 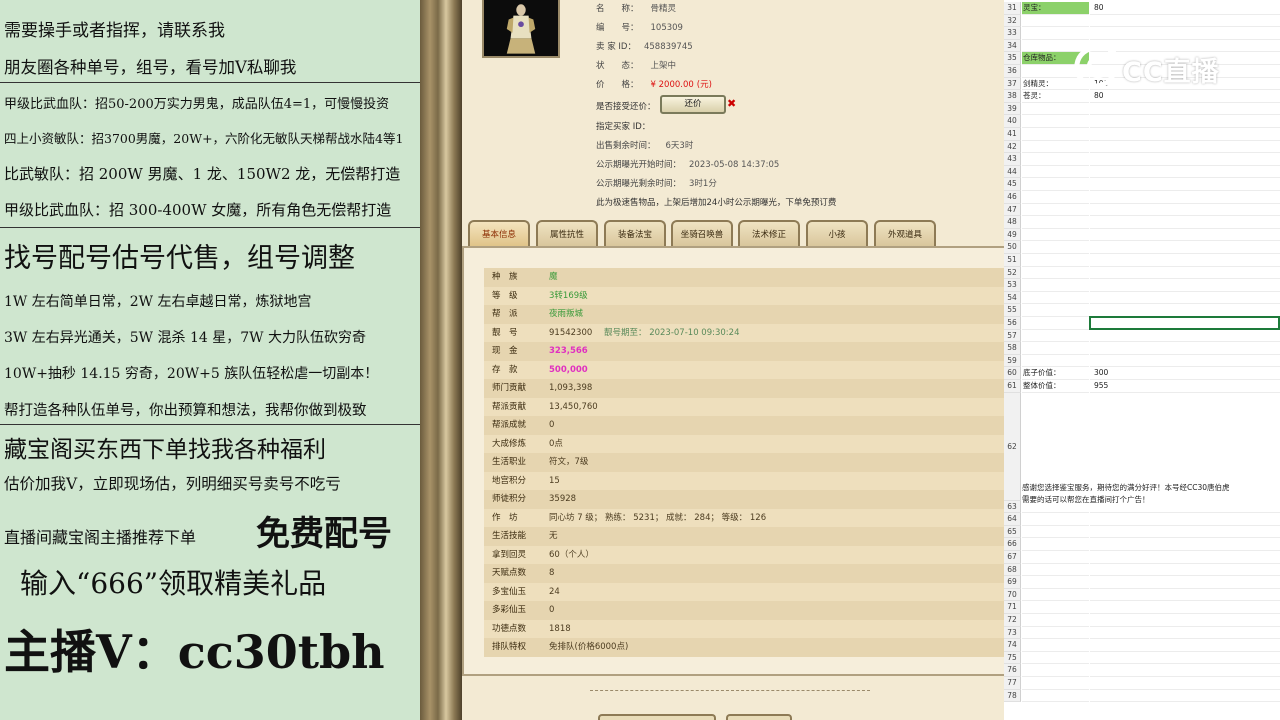 I want to click on row-number: 49, so click(x=1012, y=235).